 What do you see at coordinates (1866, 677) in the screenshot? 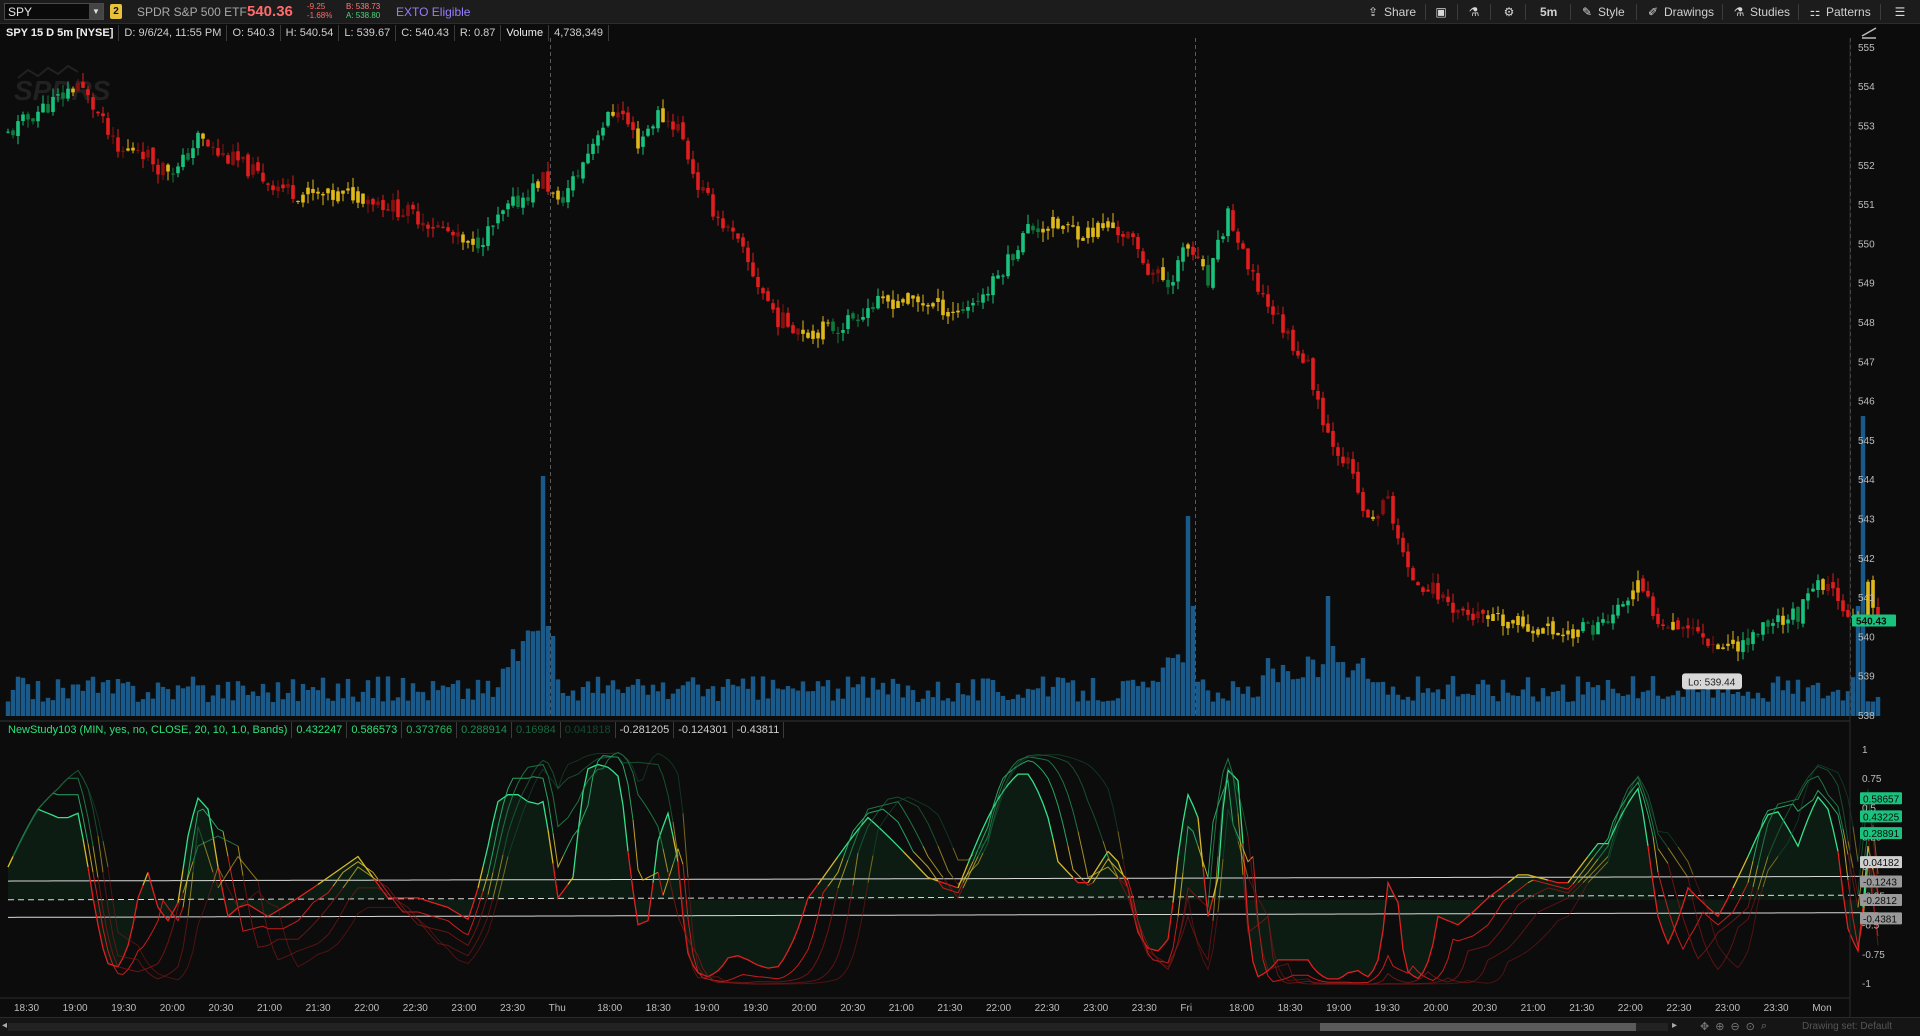
I see `price-tick-label: 539` at bounding box center [1866, 677].